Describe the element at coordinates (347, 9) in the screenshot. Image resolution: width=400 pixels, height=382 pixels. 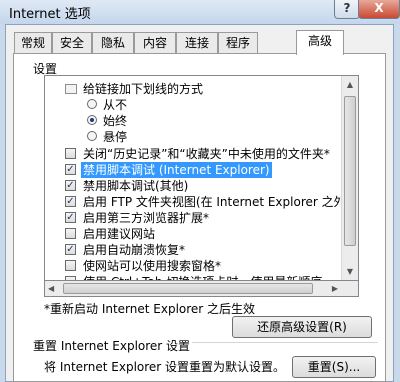
I see `help-button: ?` at that location.